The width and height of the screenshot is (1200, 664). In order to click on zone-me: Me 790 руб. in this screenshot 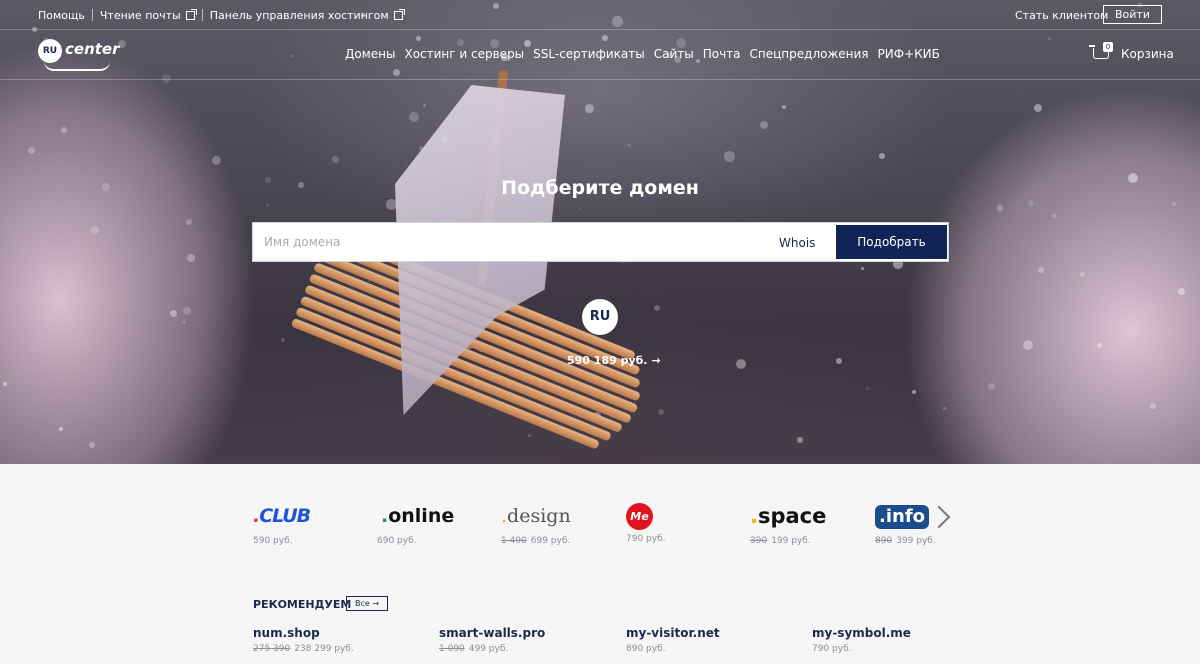, I will do `click(646, 523)`.